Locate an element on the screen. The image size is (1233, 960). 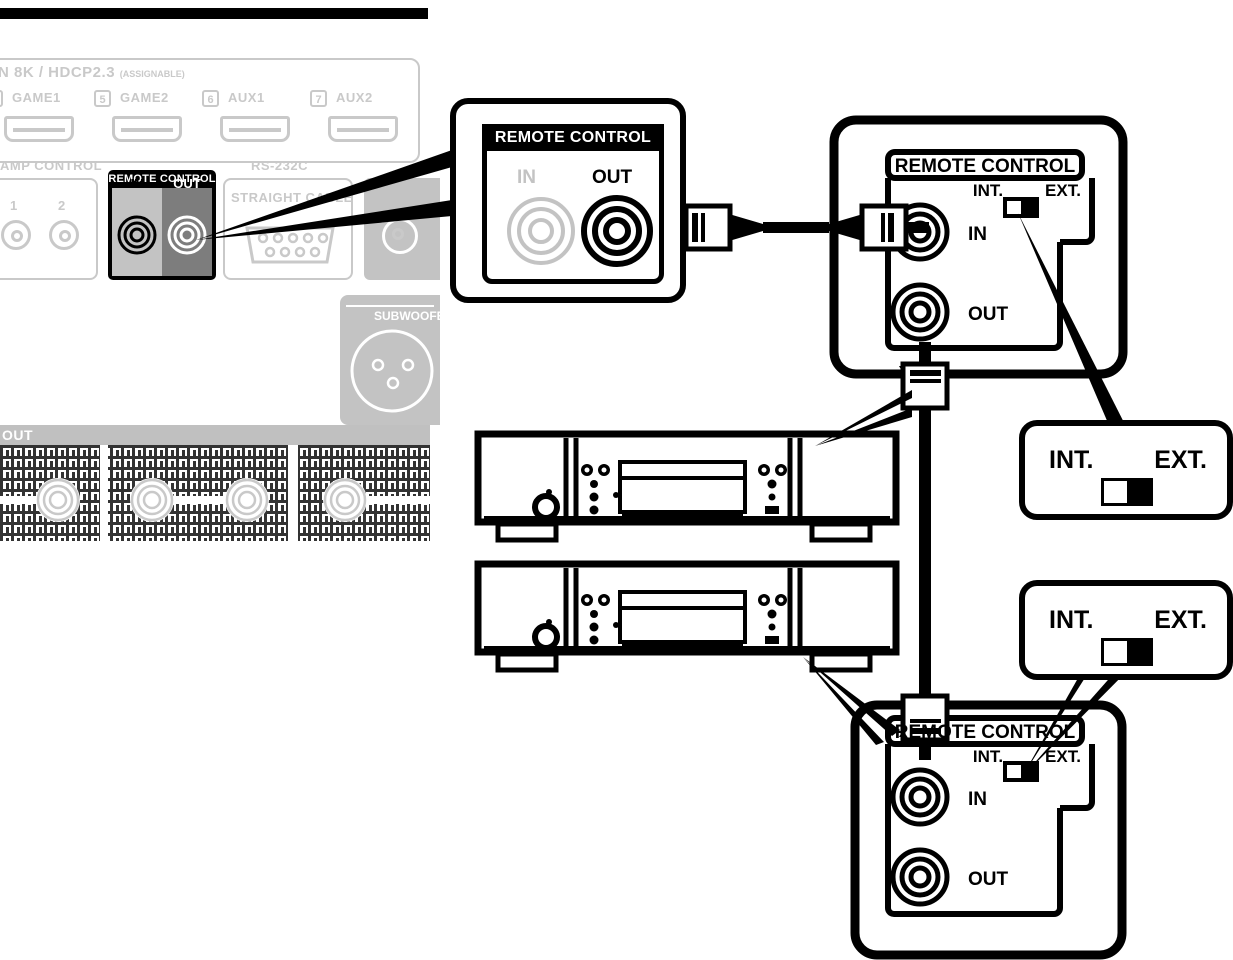
upper-device-int-label: INT. is located at coordinates (988, 190).